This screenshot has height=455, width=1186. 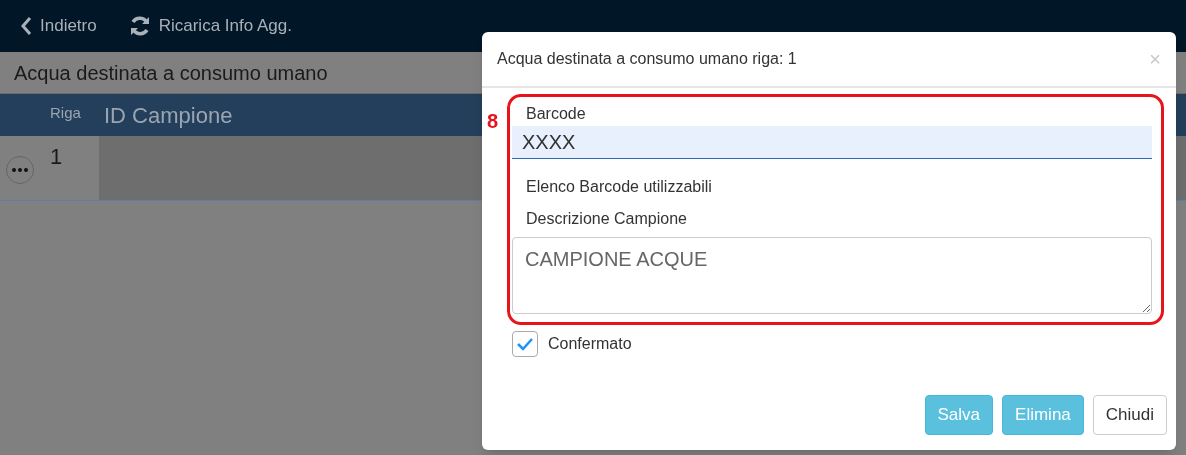 I want to click on dialog-button: Chiudi, so click(x=1129, y=415).